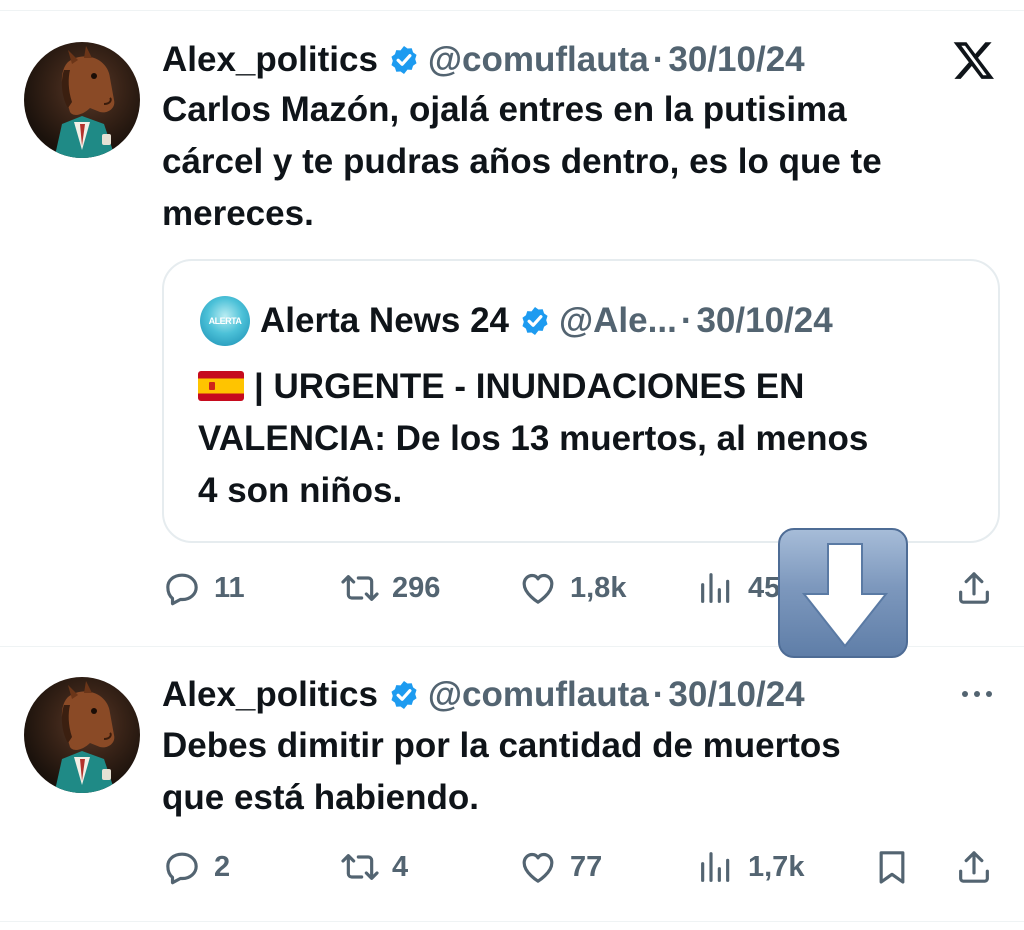  Describe the element at coordinates (974, 60) in the screenshot. I see `x-logo-icon` at that location.